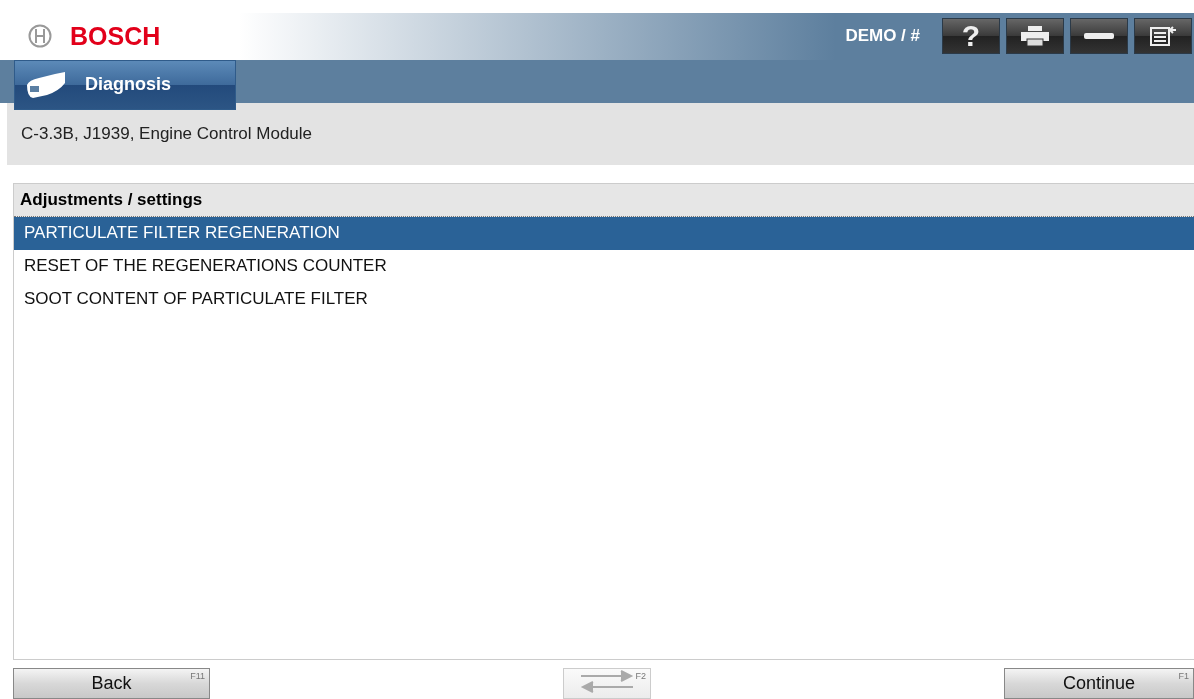  I want to click on continue-button: Continue F1, so click(1099, 683).